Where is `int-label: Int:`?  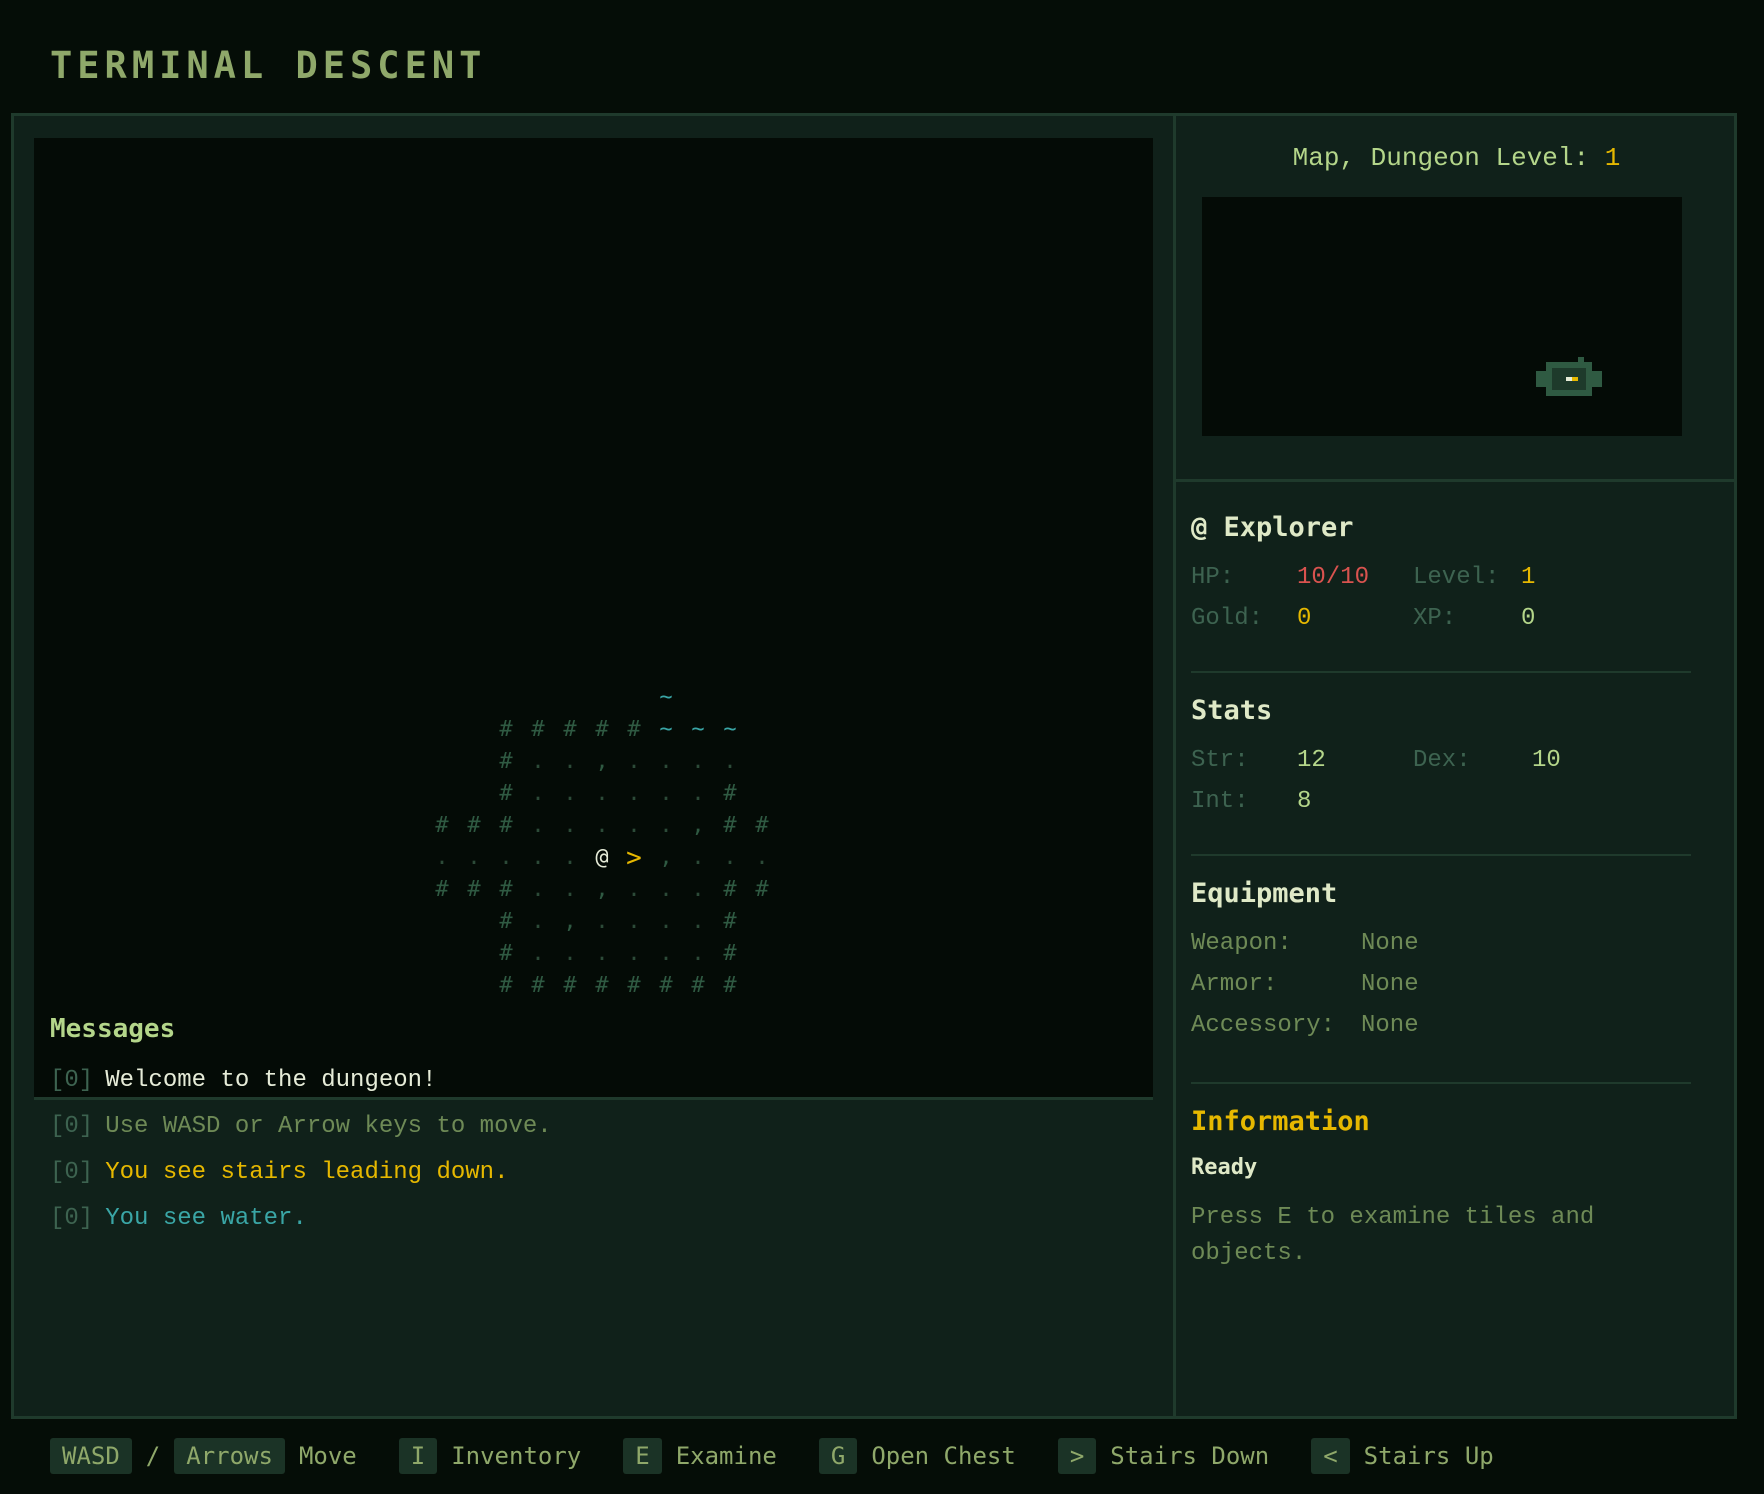 int-label: Int: is located at coordinates (1220, 801).